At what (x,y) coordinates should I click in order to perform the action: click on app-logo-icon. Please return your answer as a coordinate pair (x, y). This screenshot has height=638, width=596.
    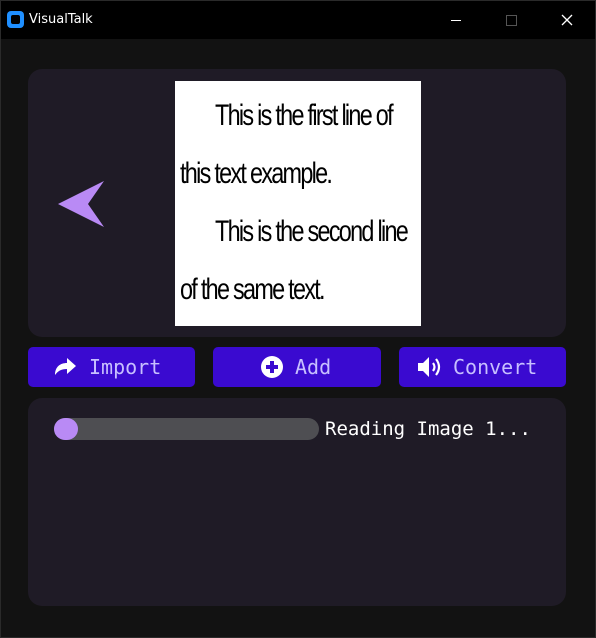
    Looking at the image, I should click on (15, 19).